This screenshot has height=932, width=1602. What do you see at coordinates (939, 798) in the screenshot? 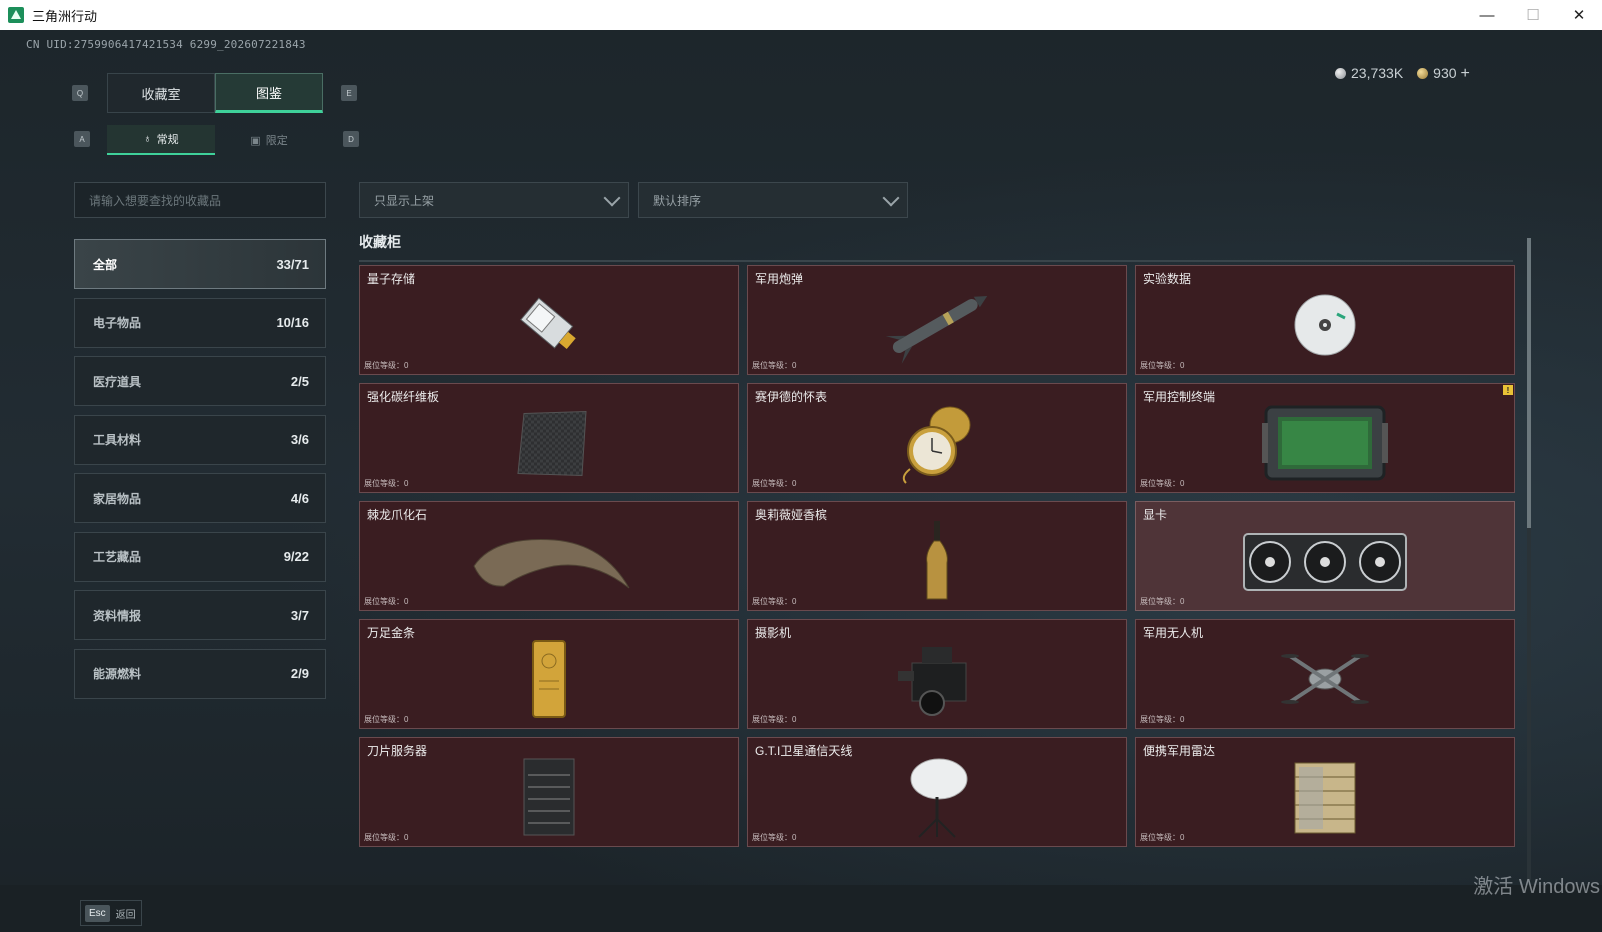
I see `satellite-dish-icon` at bounding box center [939, 798].